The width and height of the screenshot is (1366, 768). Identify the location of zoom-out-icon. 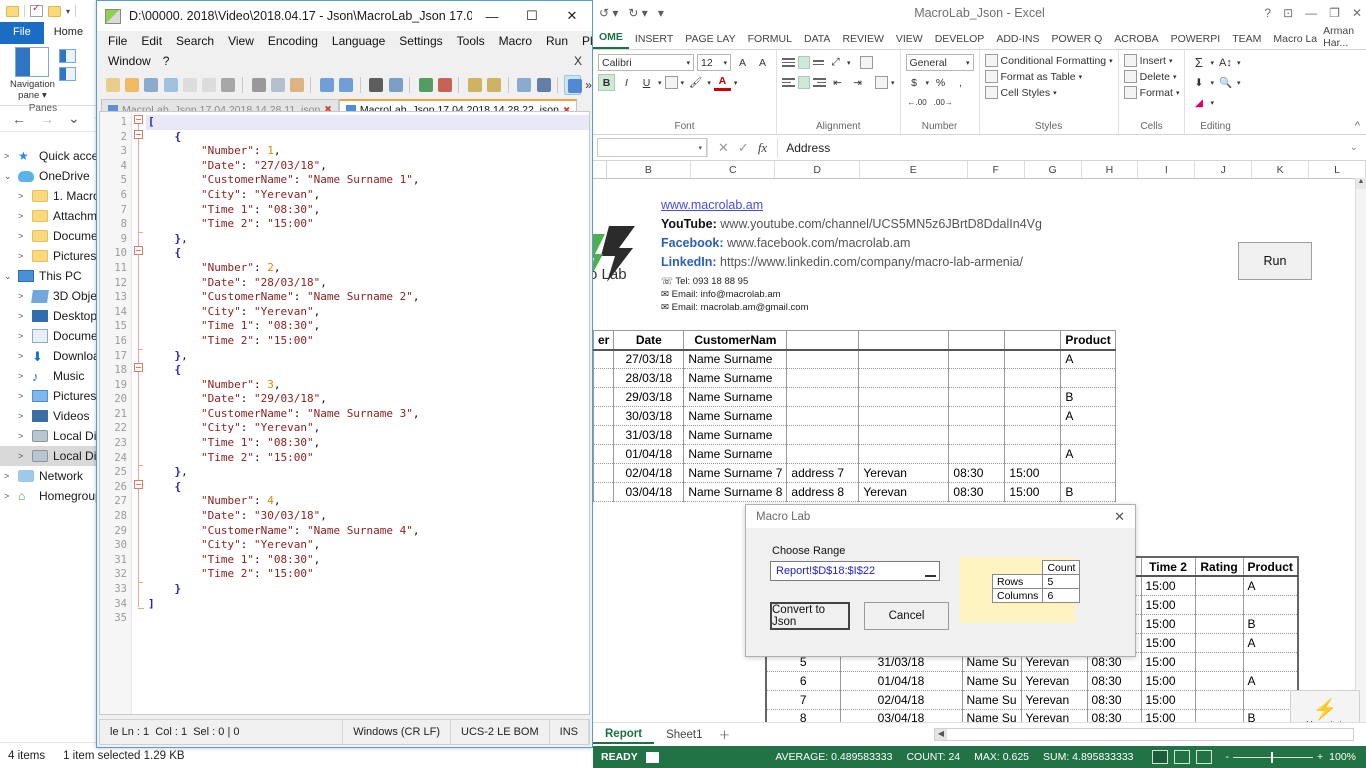
(443, 85).